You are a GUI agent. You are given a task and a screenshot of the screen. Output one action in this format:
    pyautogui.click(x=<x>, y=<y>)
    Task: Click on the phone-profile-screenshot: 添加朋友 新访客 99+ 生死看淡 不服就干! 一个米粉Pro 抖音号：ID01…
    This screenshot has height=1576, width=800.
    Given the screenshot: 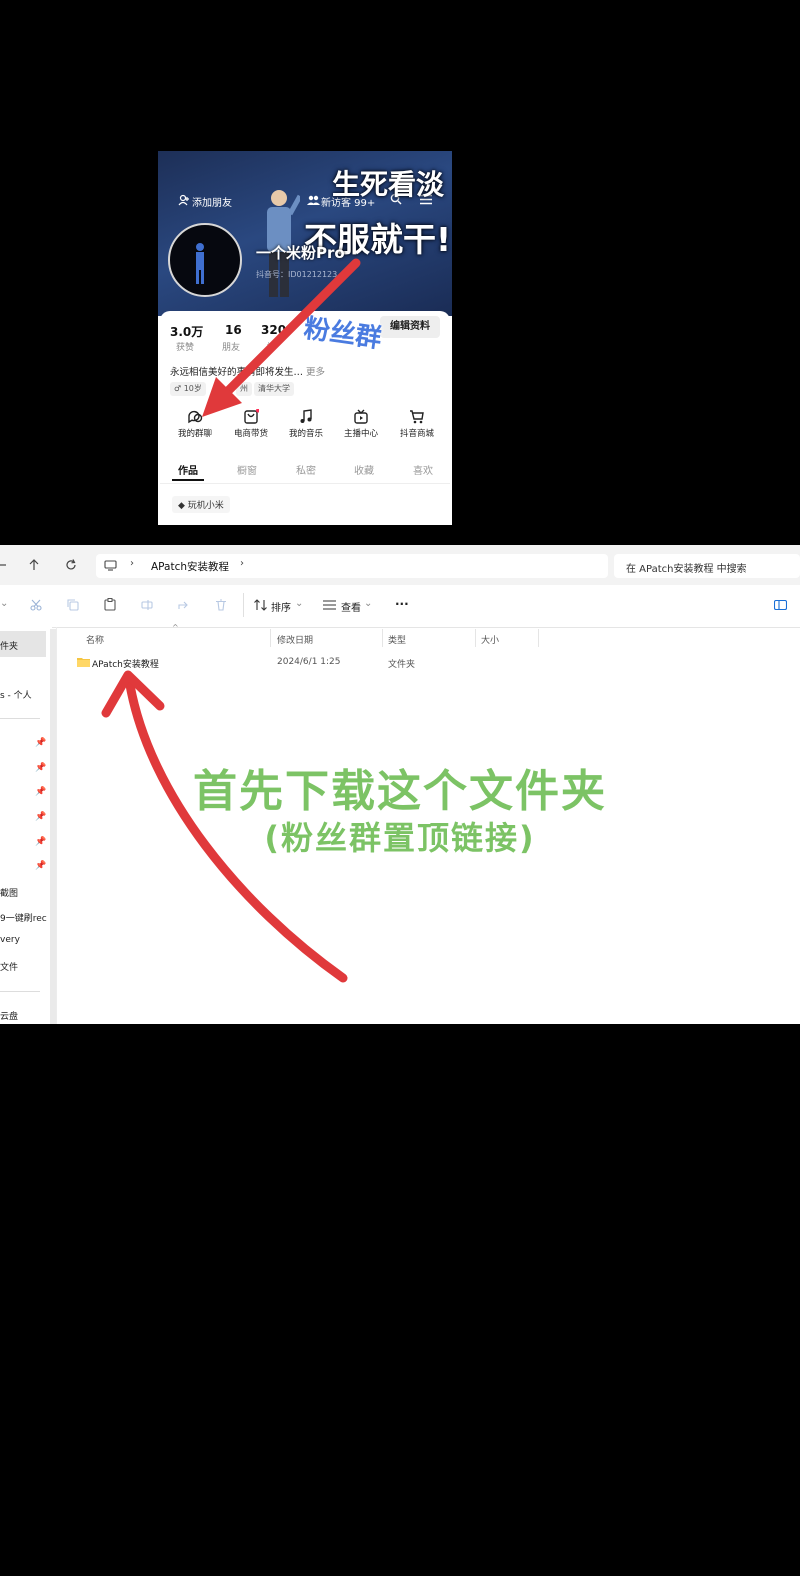 What is the action you would take?
    pyautogui.click(x=305, y=338)
    